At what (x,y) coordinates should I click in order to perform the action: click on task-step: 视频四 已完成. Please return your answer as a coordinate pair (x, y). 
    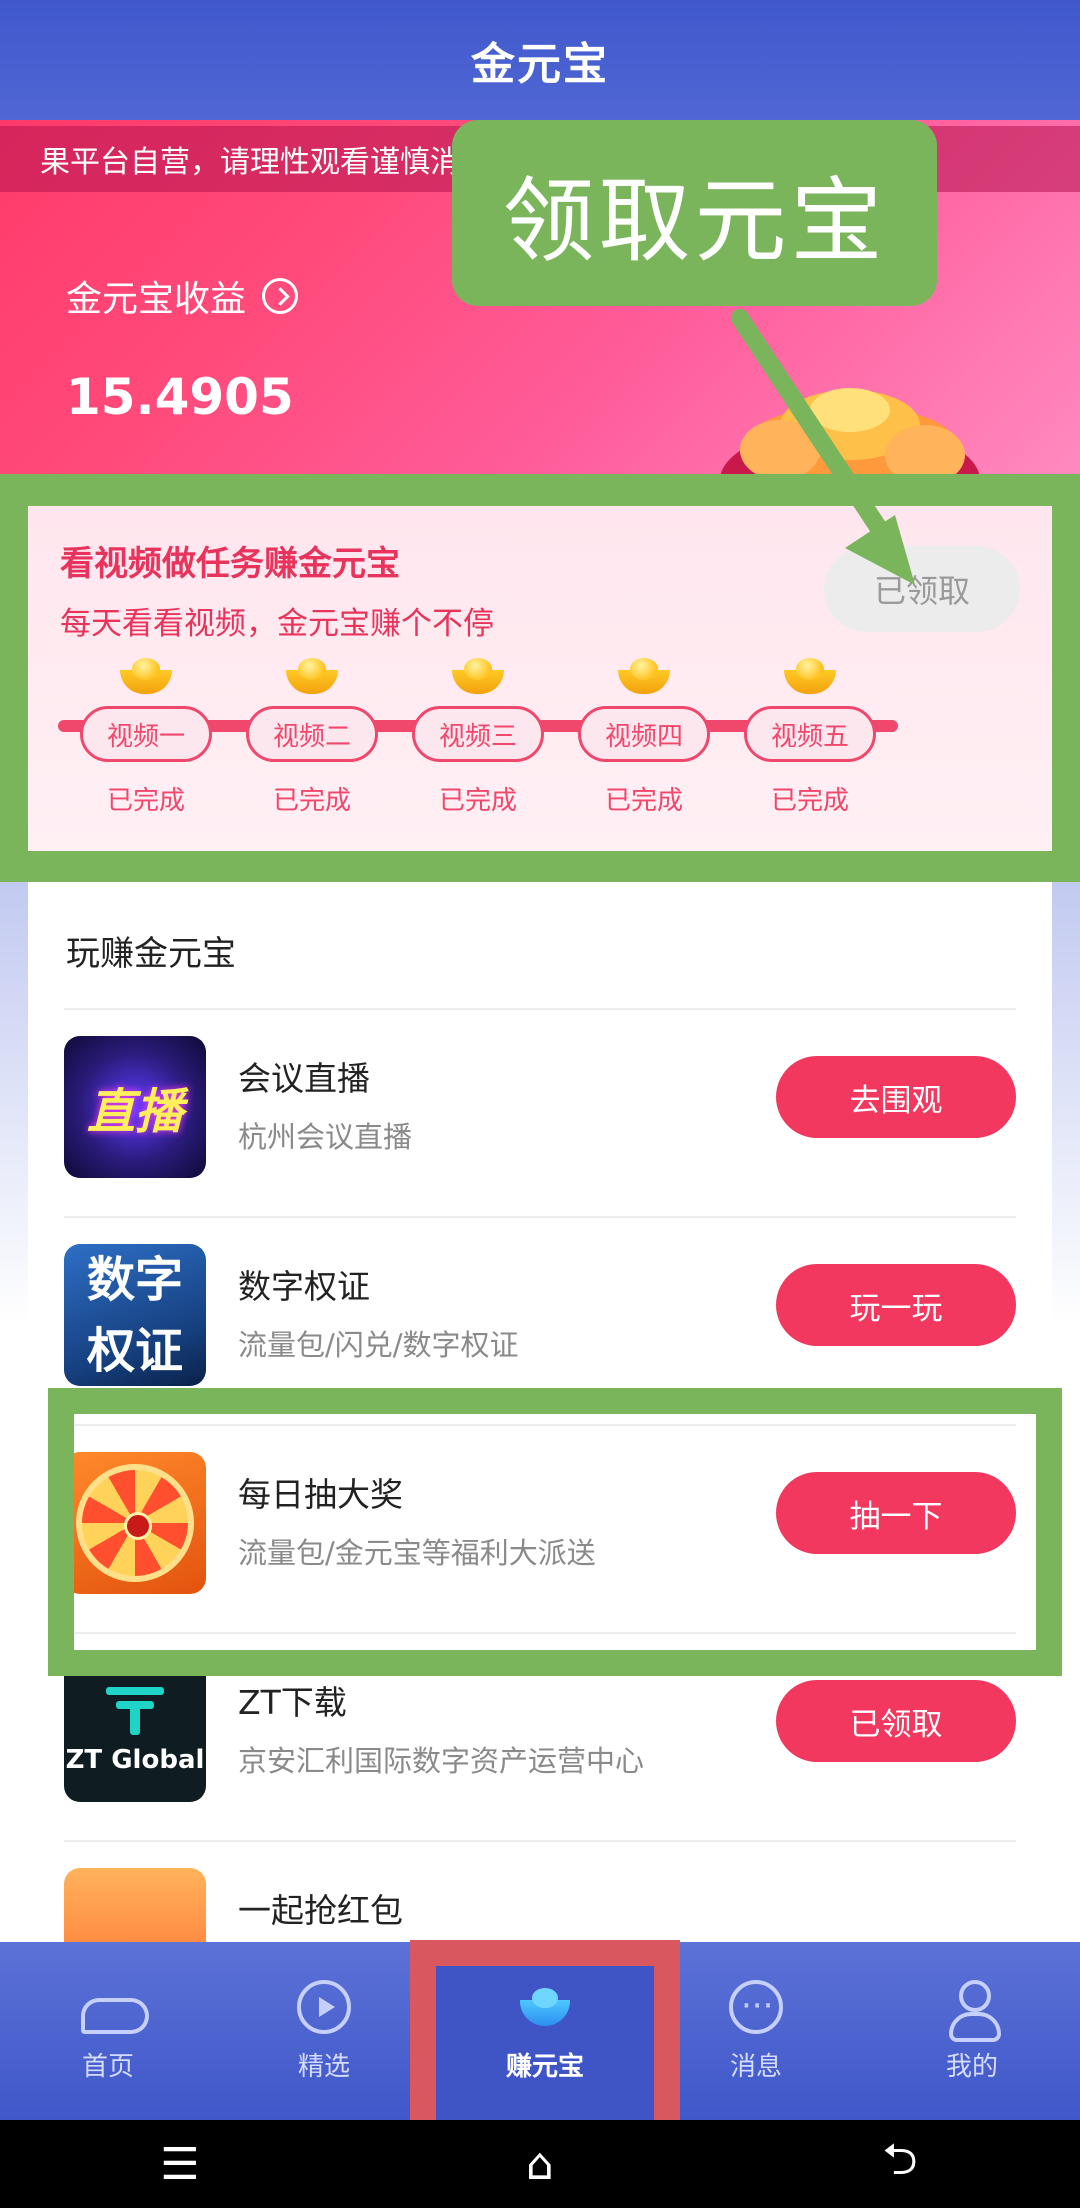
    Looking at the image, I should click on (644, 736).